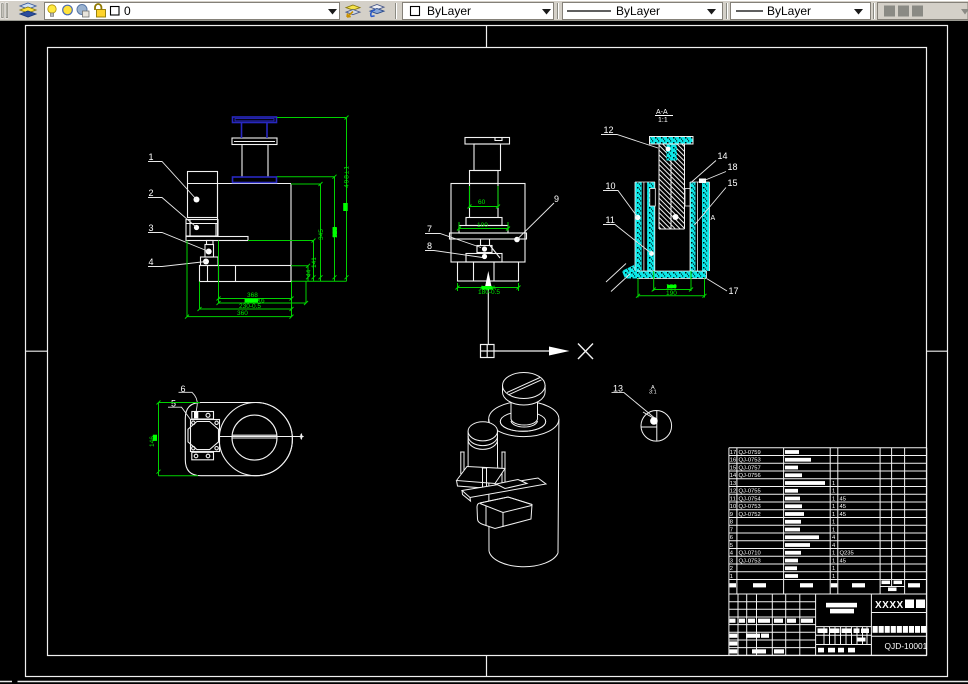 This screenshot has height=684, width=968. What do you see at coordinates (321, 234) in the screenshot?
I see `svg-text: 345` at bounding box center [321, 234].